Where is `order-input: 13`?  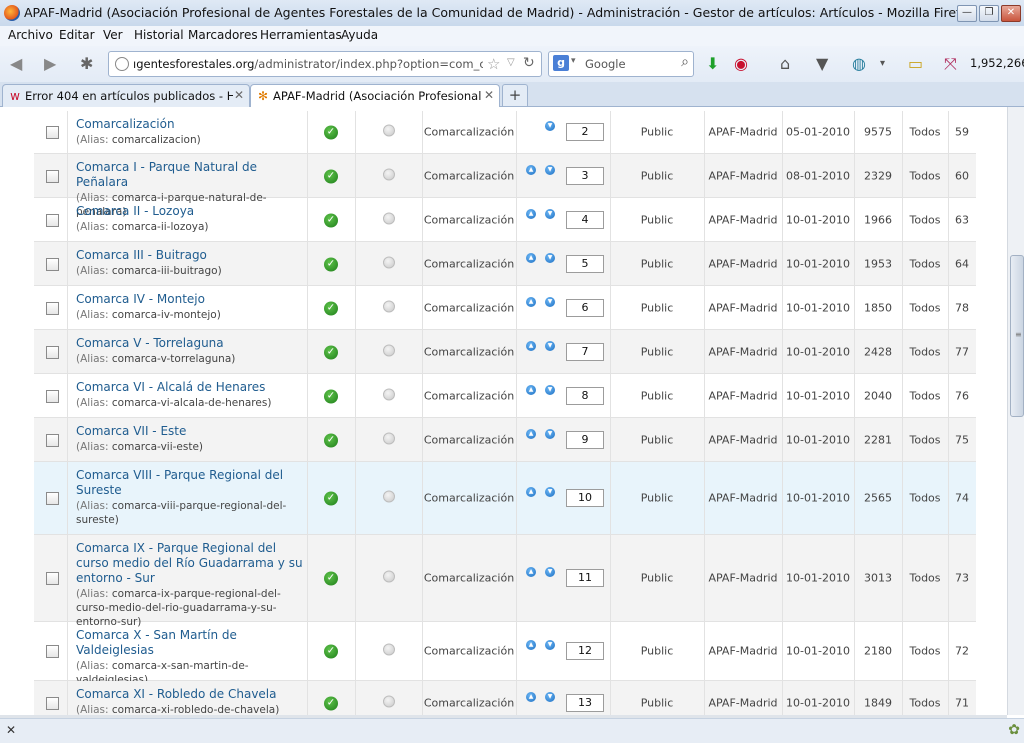
order-input: 13 is located at coordinates (585, 702).